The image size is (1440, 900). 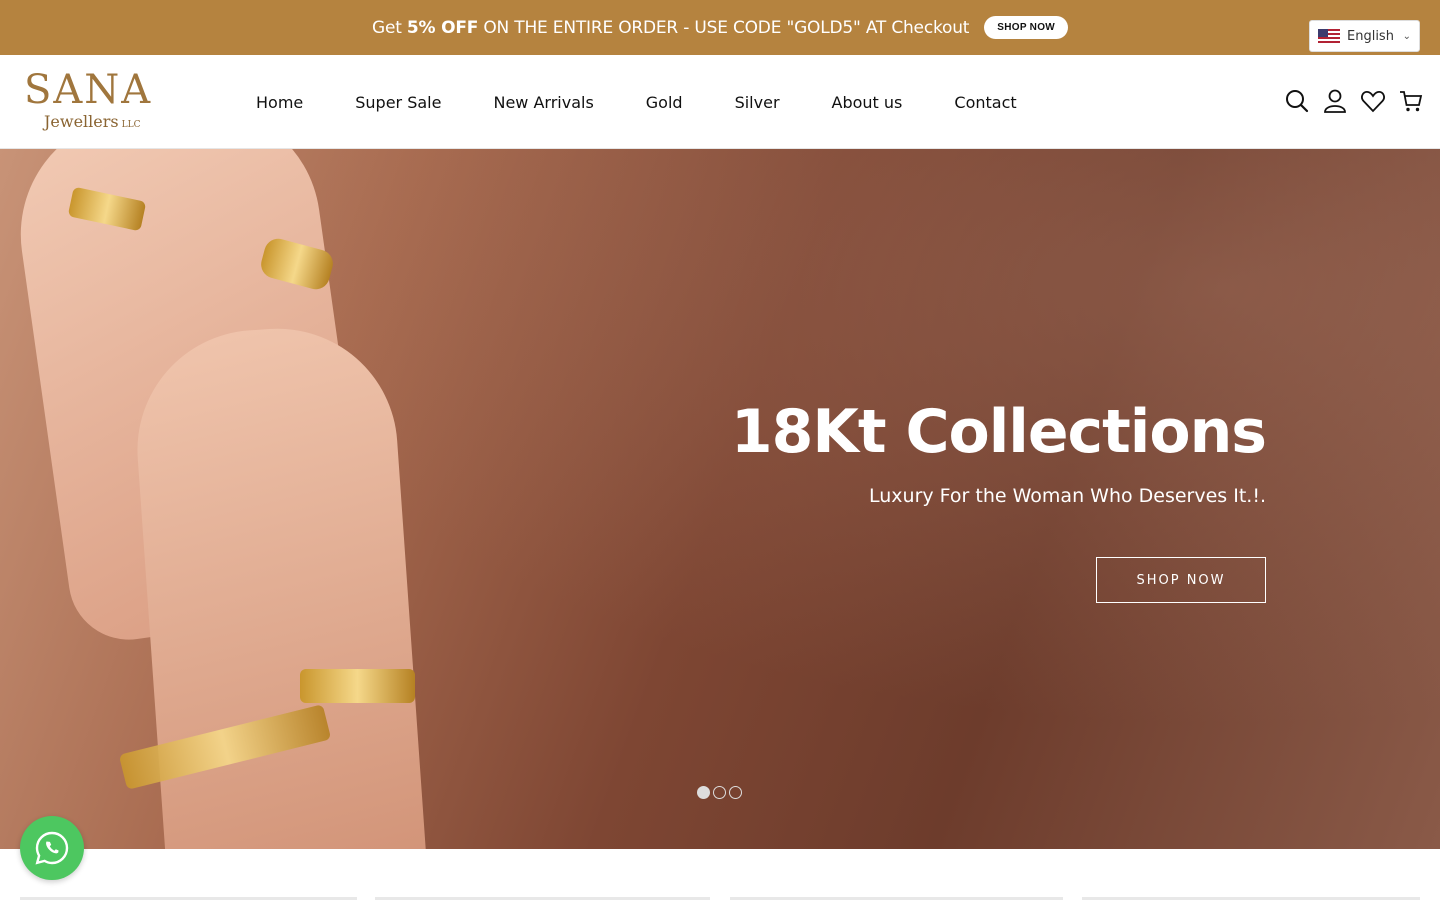 What do you see at coordinates (757, 102) in the screenshot?
I see `nav-item-silver: Silver` at bounding box center [757, 102].